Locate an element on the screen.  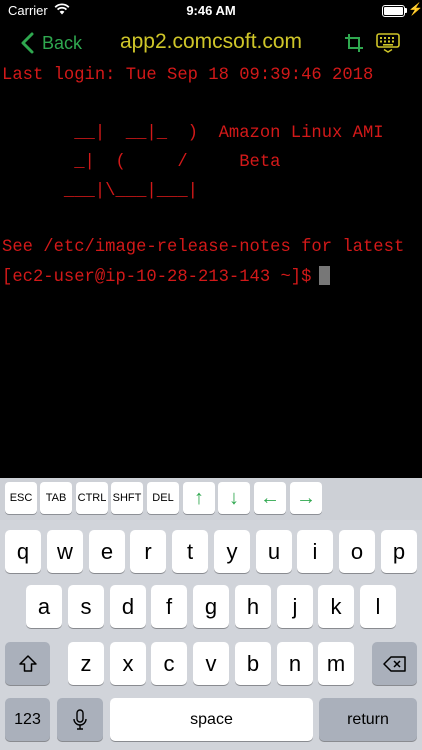
battery-icon is located at coordinates (393, 11).